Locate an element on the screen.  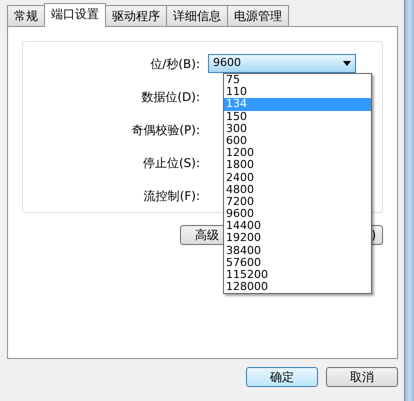
field-label: 数据位(D): is located at coordinates (170, 97).